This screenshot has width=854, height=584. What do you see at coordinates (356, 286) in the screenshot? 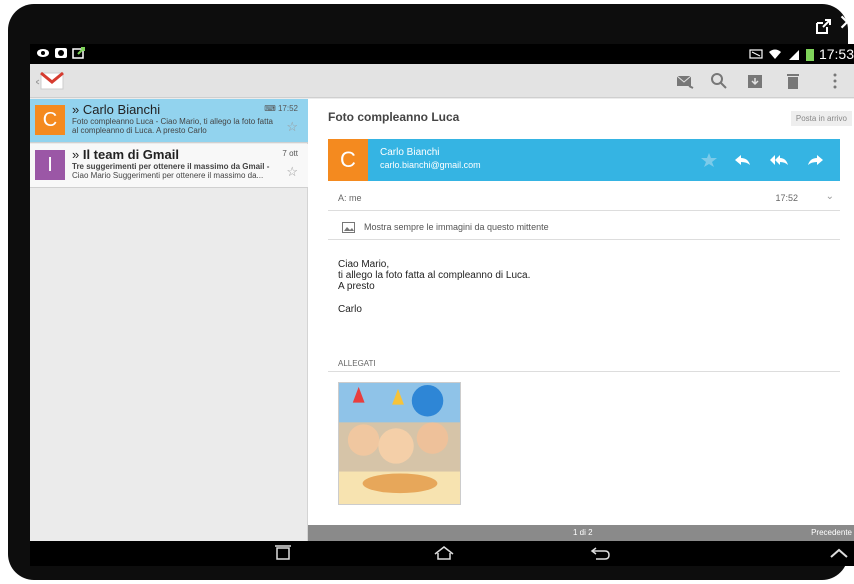
I see `body-line: A presto` at bounding box center [356, 286].